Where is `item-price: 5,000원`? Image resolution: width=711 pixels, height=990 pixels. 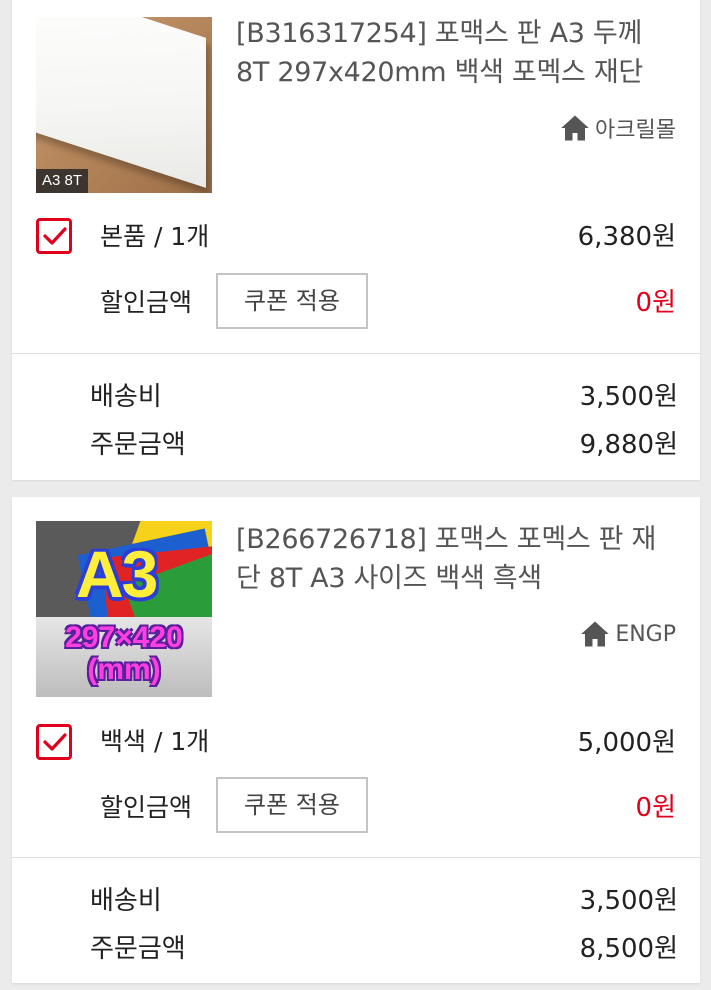 item-price: 5,000원 is located at coordinates (626, 743).